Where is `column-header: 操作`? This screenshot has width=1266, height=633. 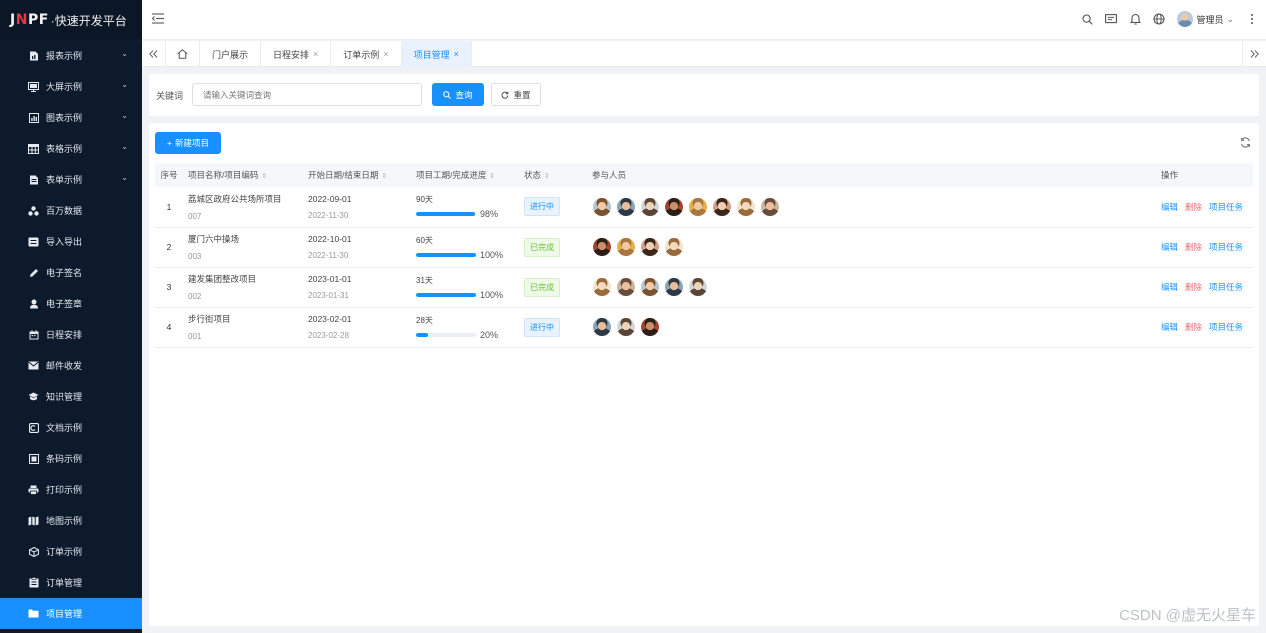
column-header: 操作 is located at coordinates (1204, 175).